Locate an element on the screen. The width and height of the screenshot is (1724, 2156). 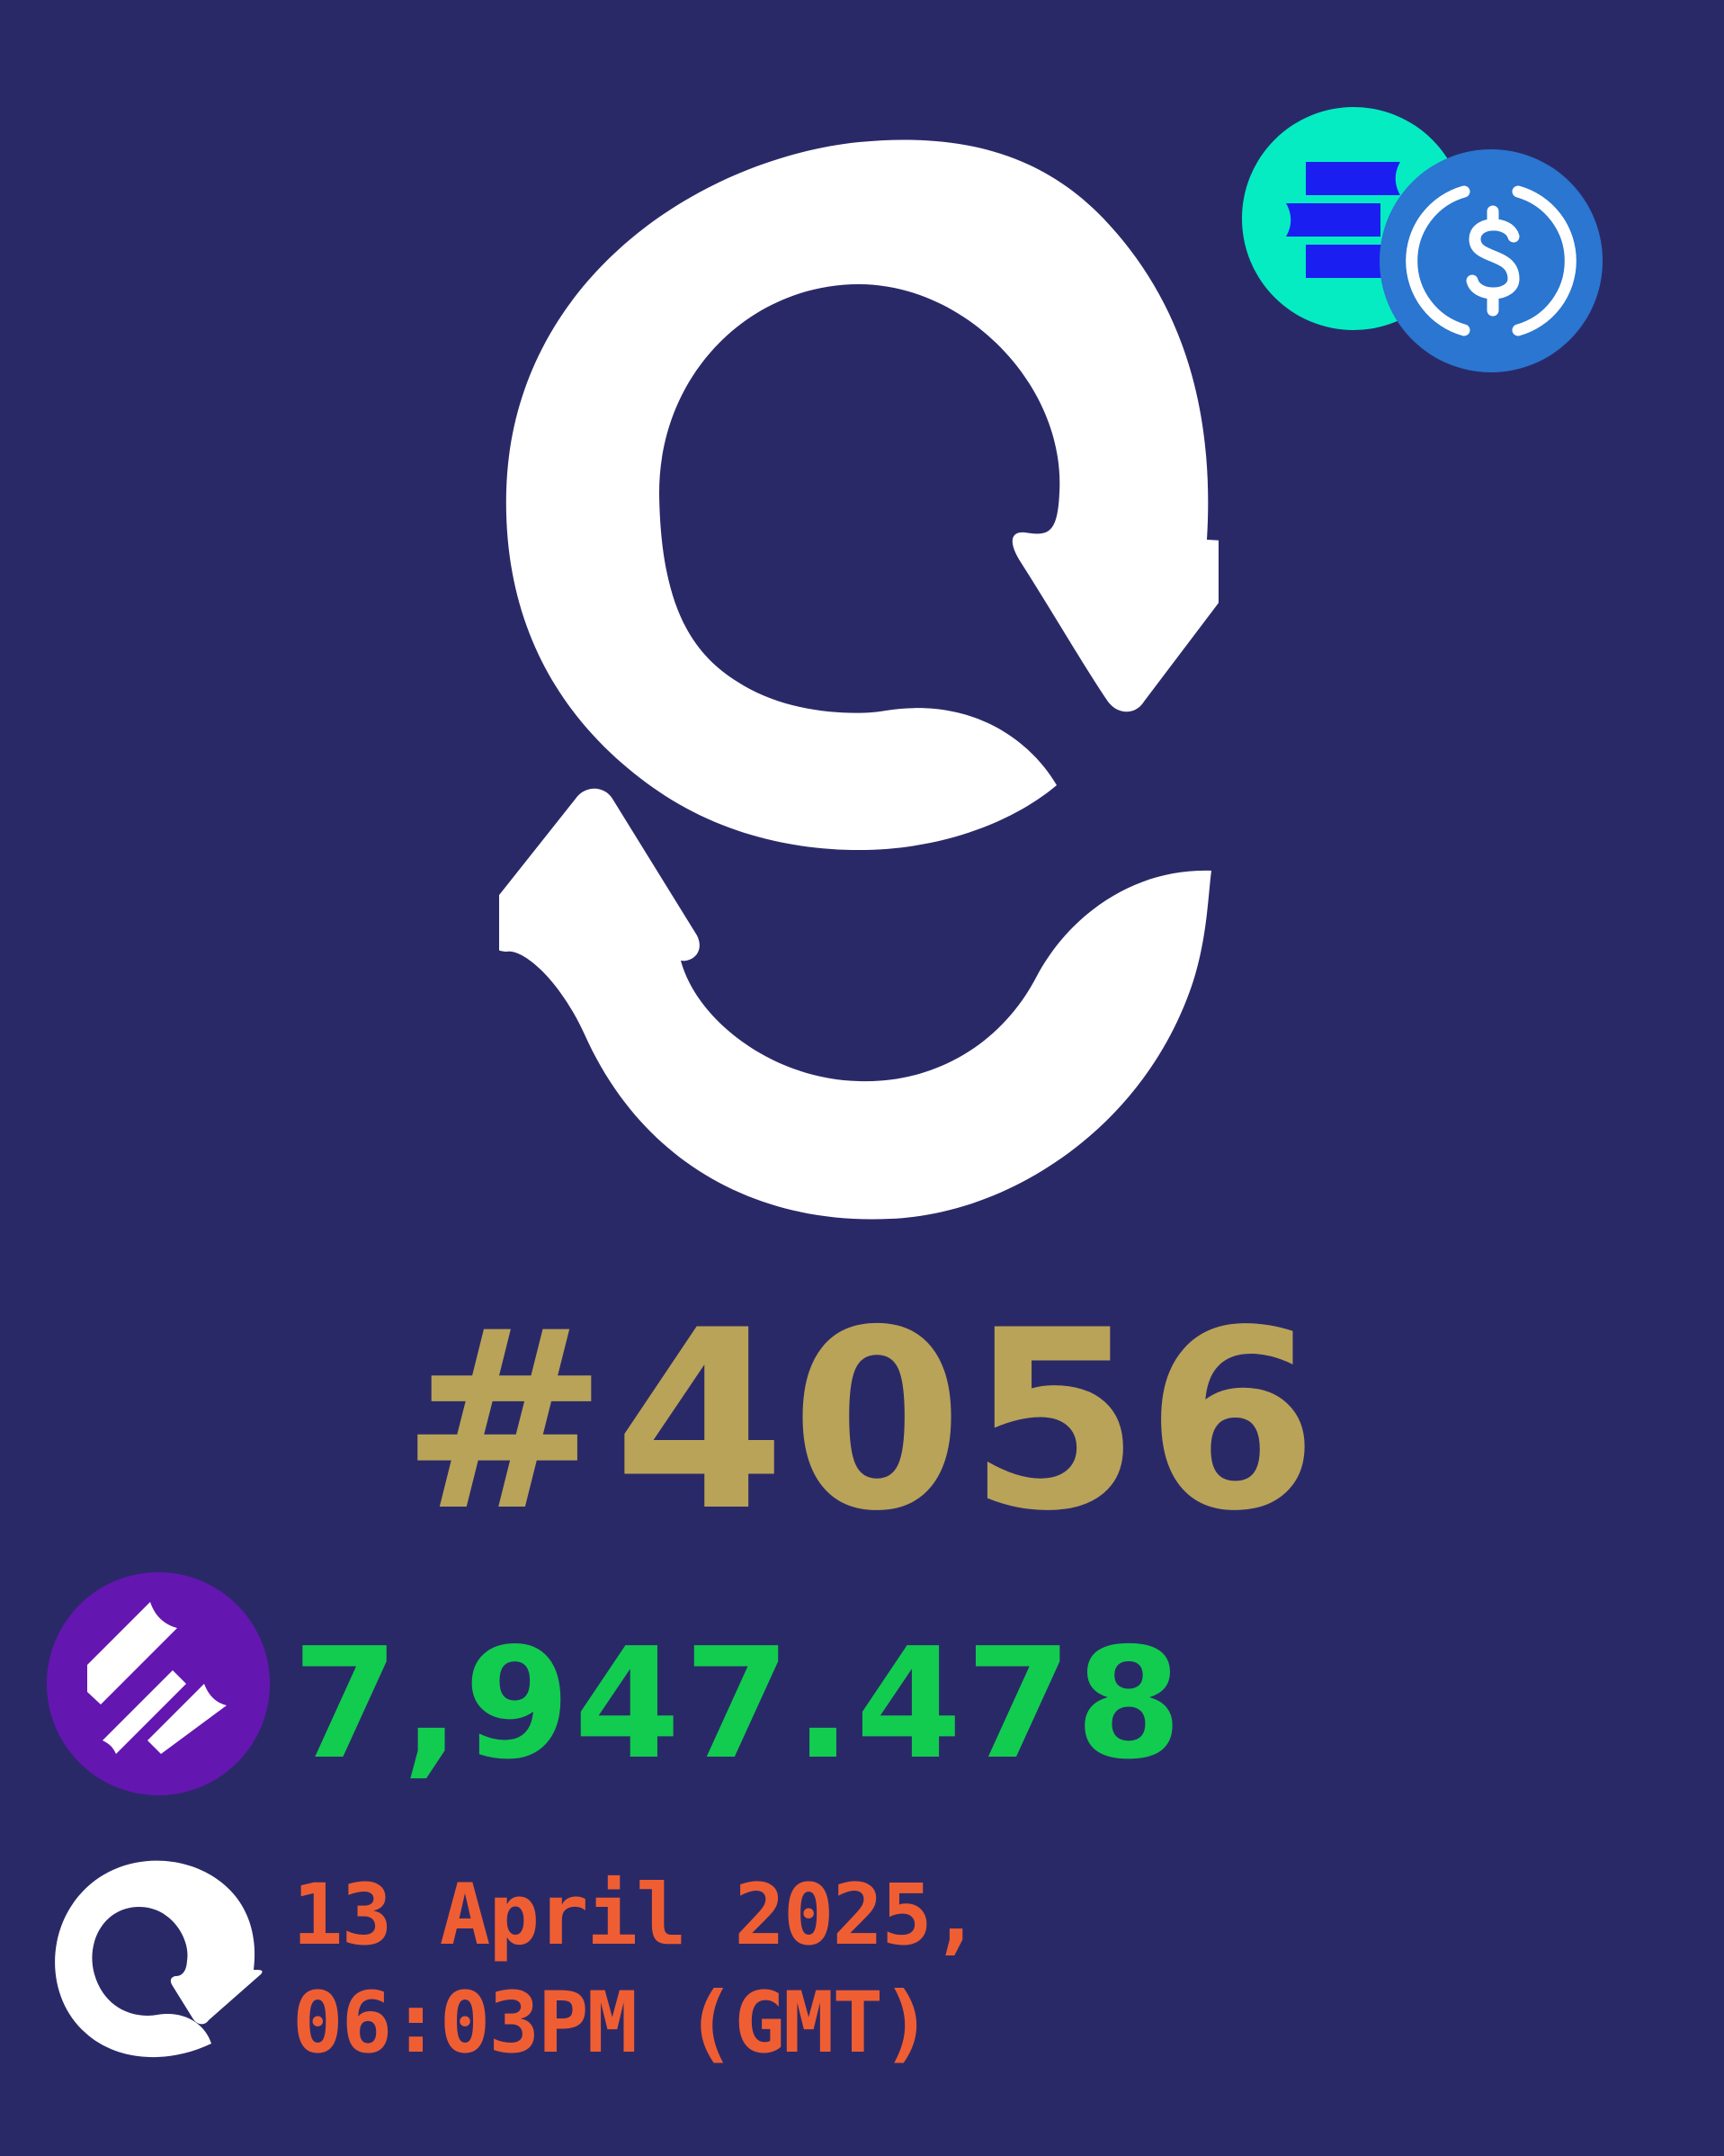
timestamp-time: 06:03PM (GMT) is located at coordinates (612, 2023).